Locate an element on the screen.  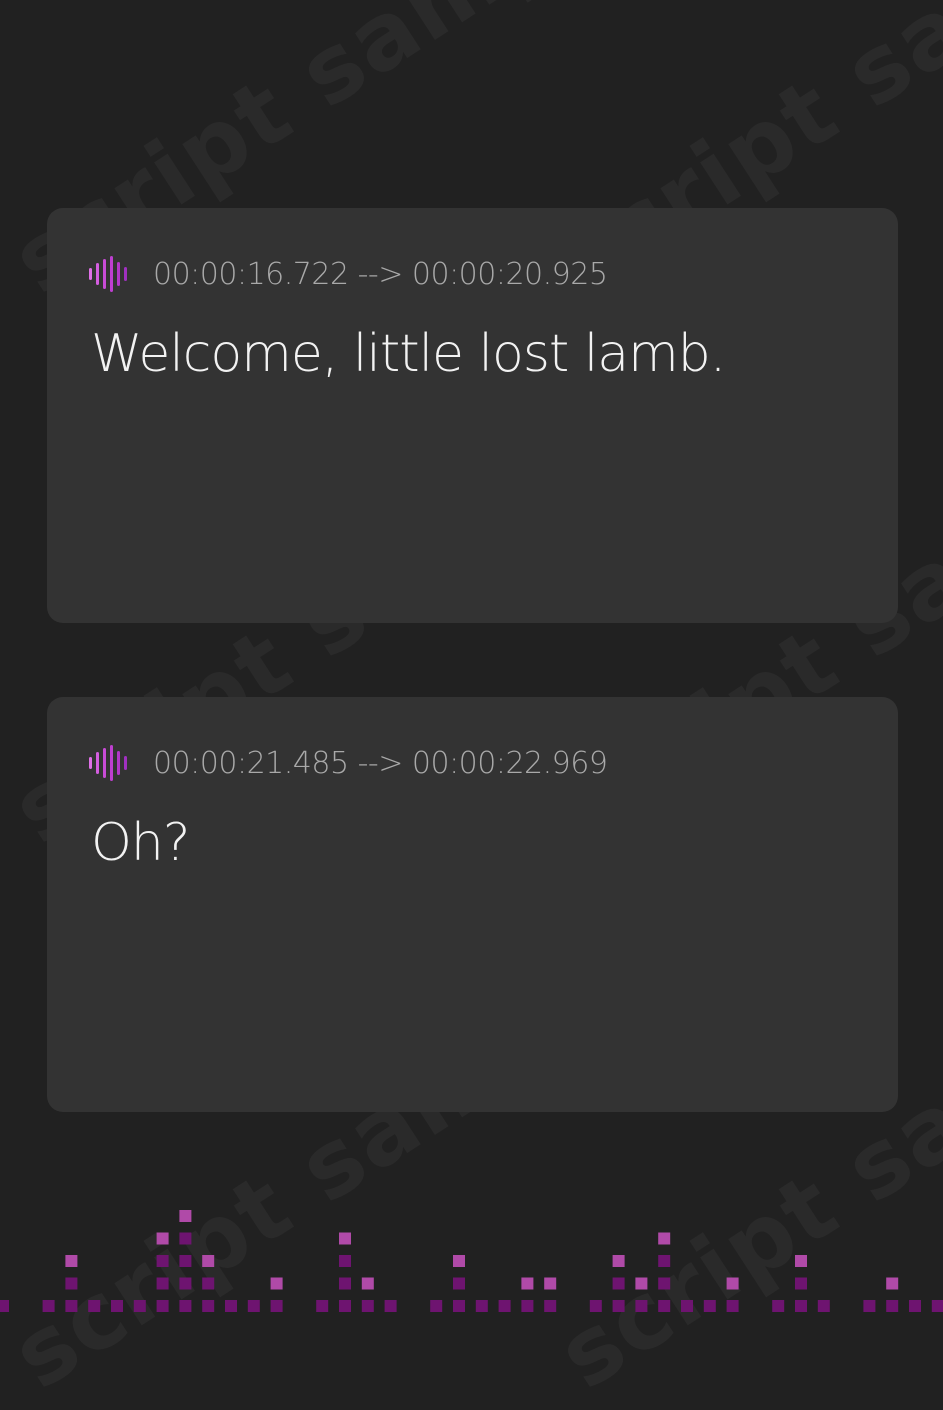
cue-text: Welcome, little lost lamb. is located at coordinates (408, 354).